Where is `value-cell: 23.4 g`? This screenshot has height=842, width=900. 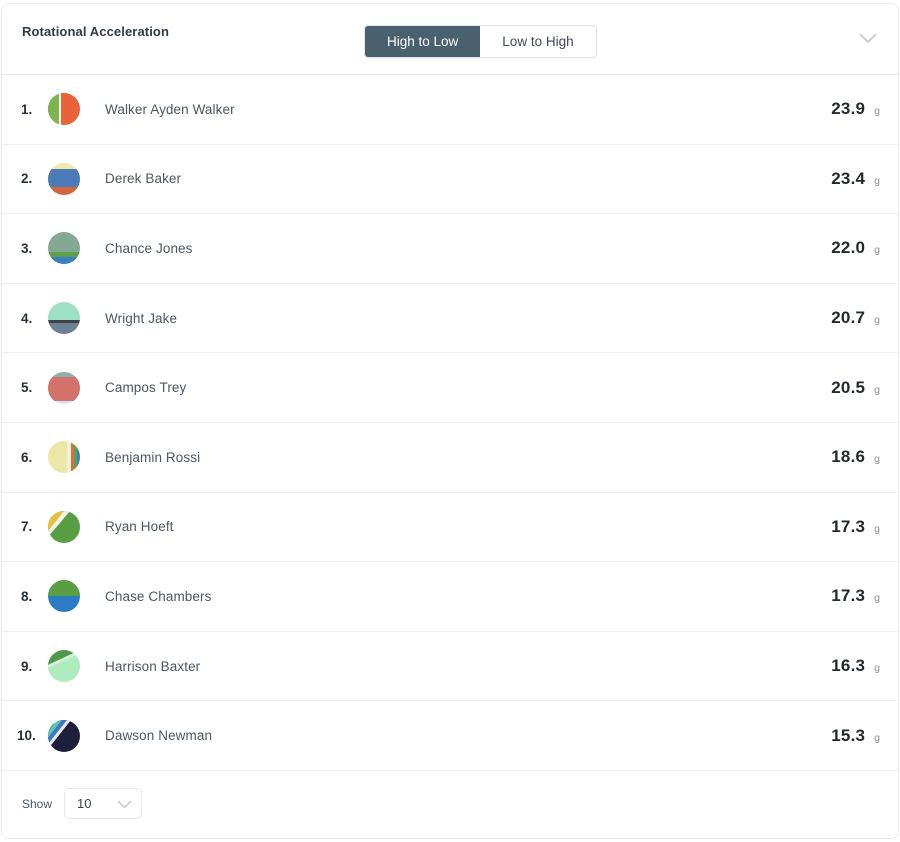 value-cell: 23.4 g is located at coordinates (855, 179).